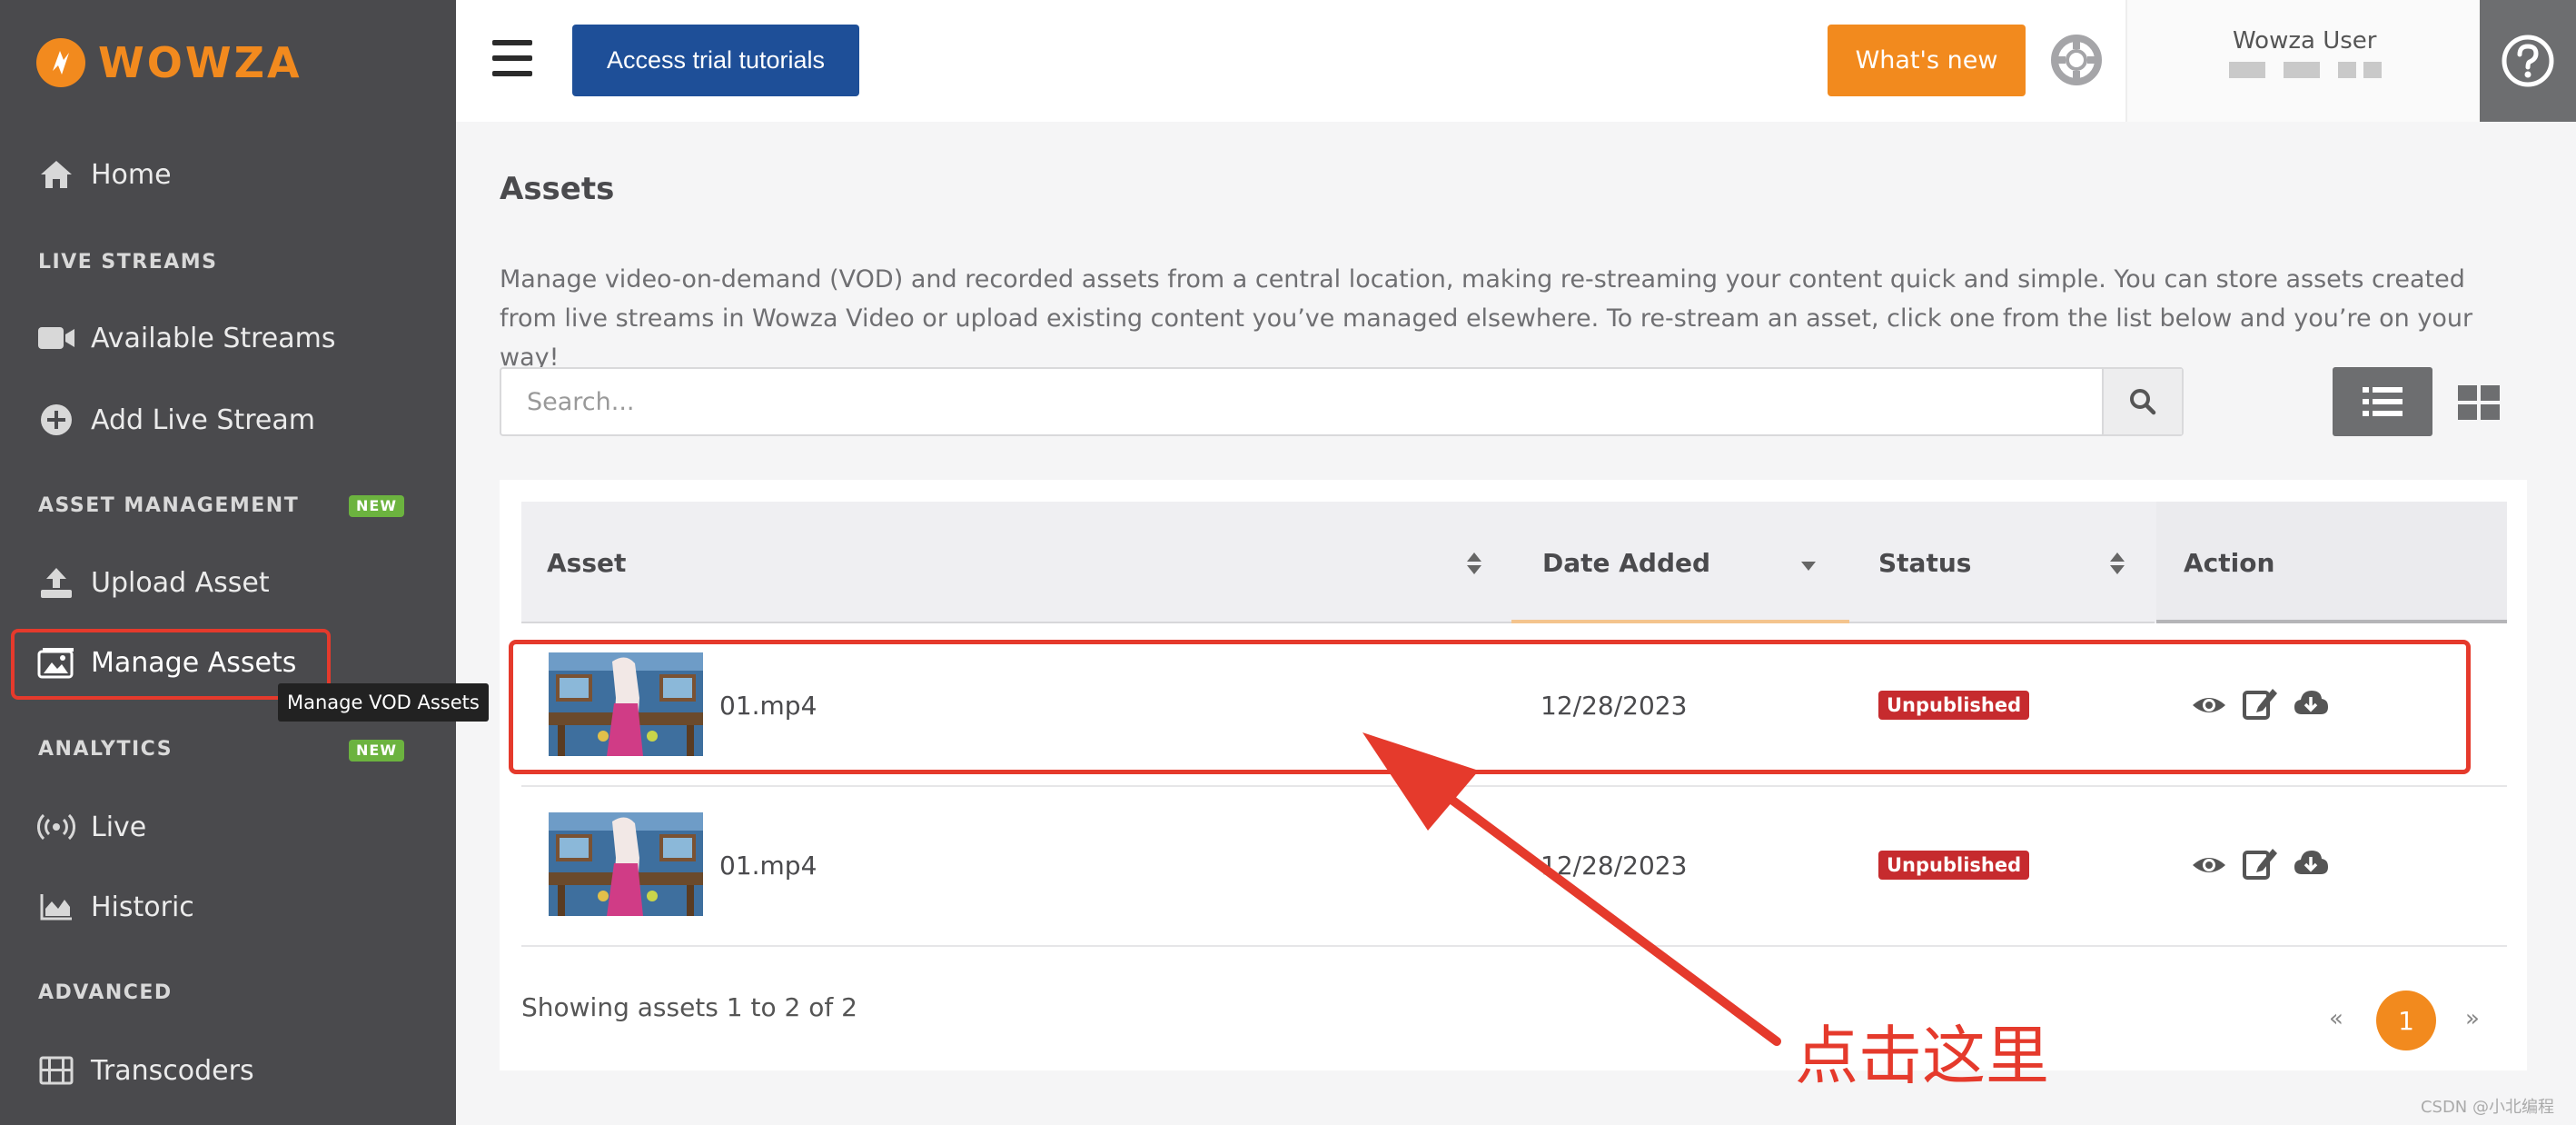 This screenshot has height=1125, width=2576. I want to click on column-header-asset: Asset, so click(586, 562).